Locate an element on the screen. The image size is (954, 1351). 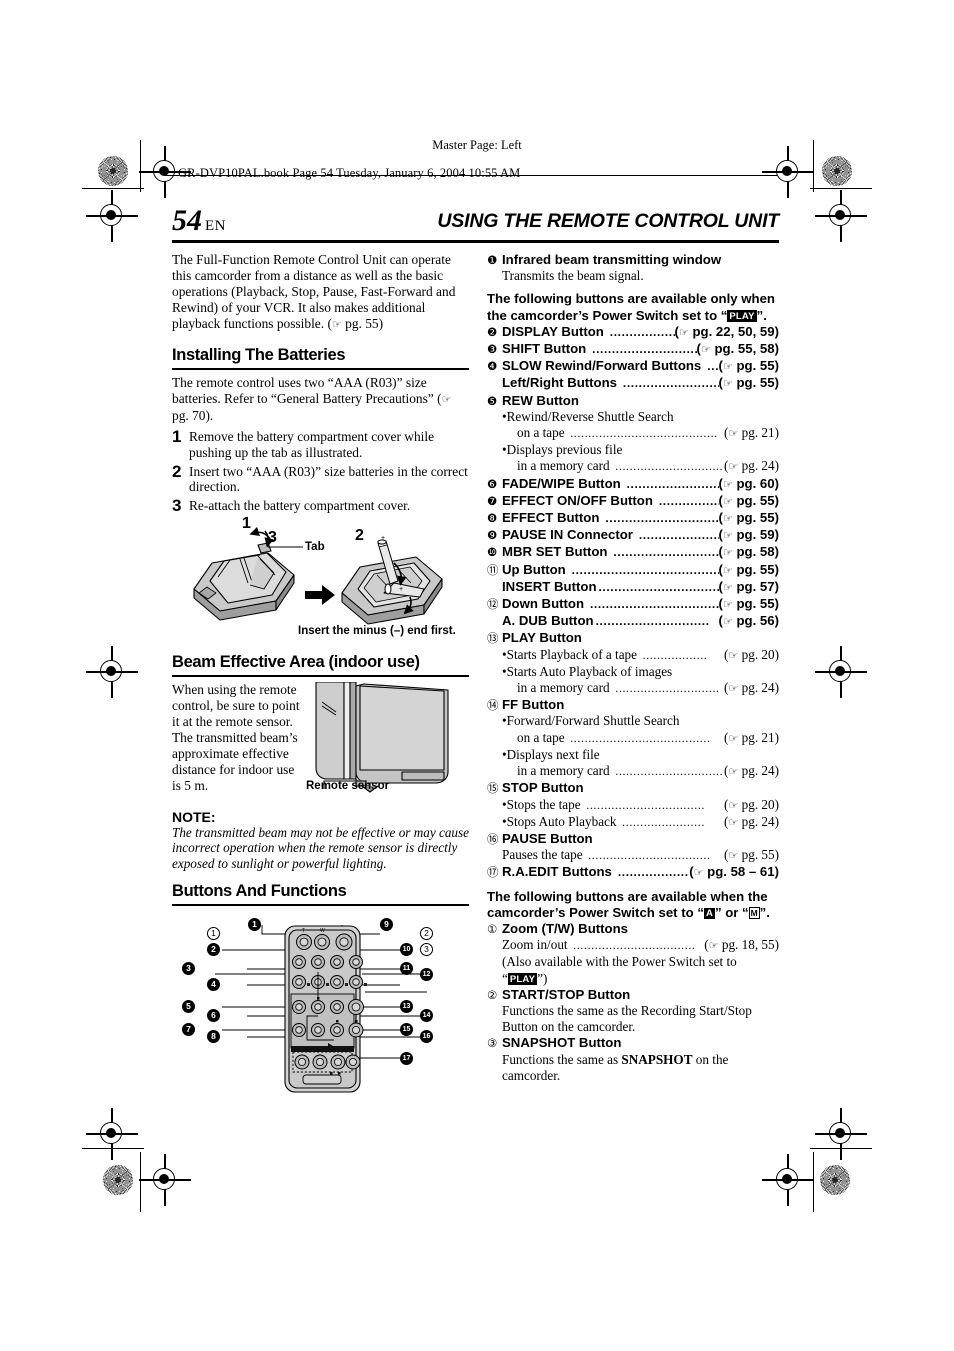
item-ref: (☞ pg. 24) is located at coordinates (751, 771).